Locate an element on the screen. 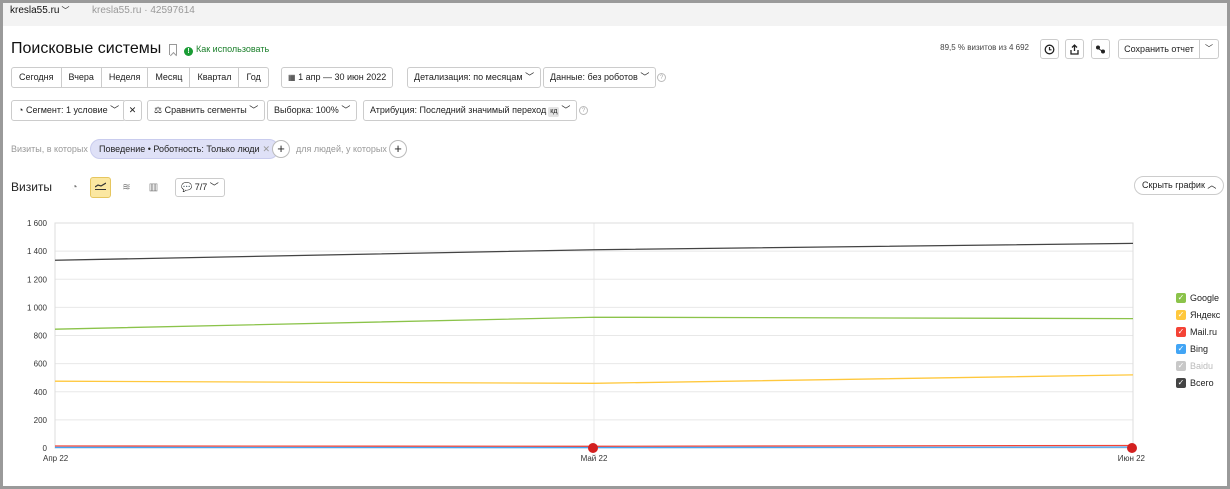 This screenshot has width=1230, height=489. save-options-button: ﹀ is located at coordinates (1209, 49).